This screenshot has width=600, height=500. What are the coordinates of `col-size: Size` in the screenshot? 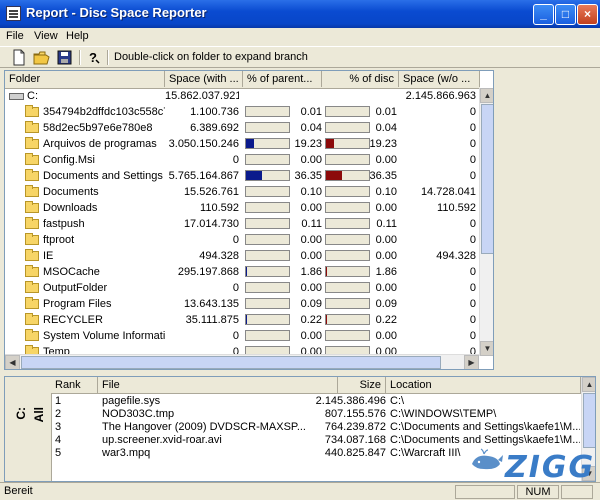 It's located at (362, 385).